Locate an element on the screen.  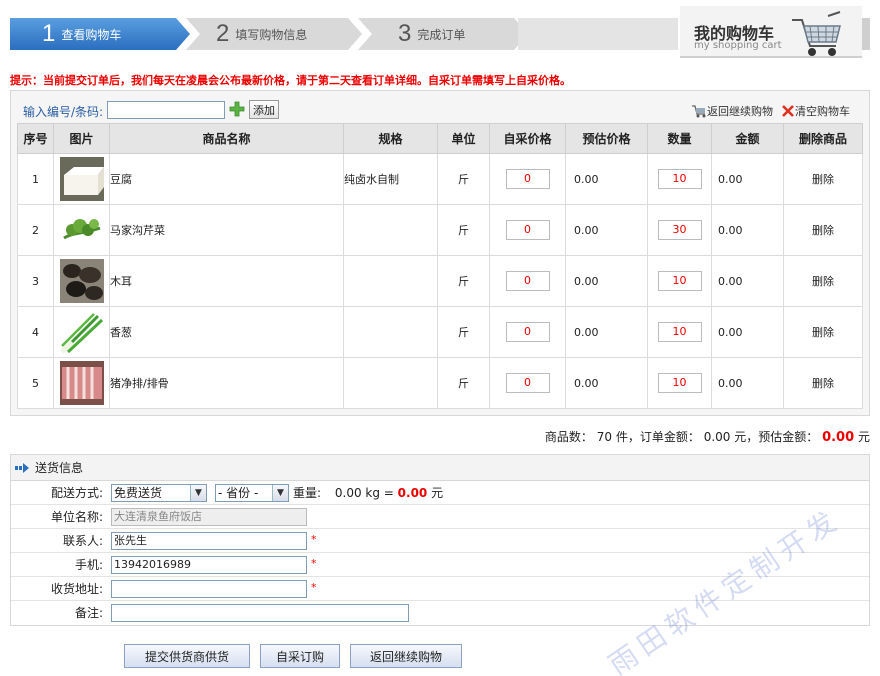
phone-field: 13942016989 is located at coordinates (209, 565).